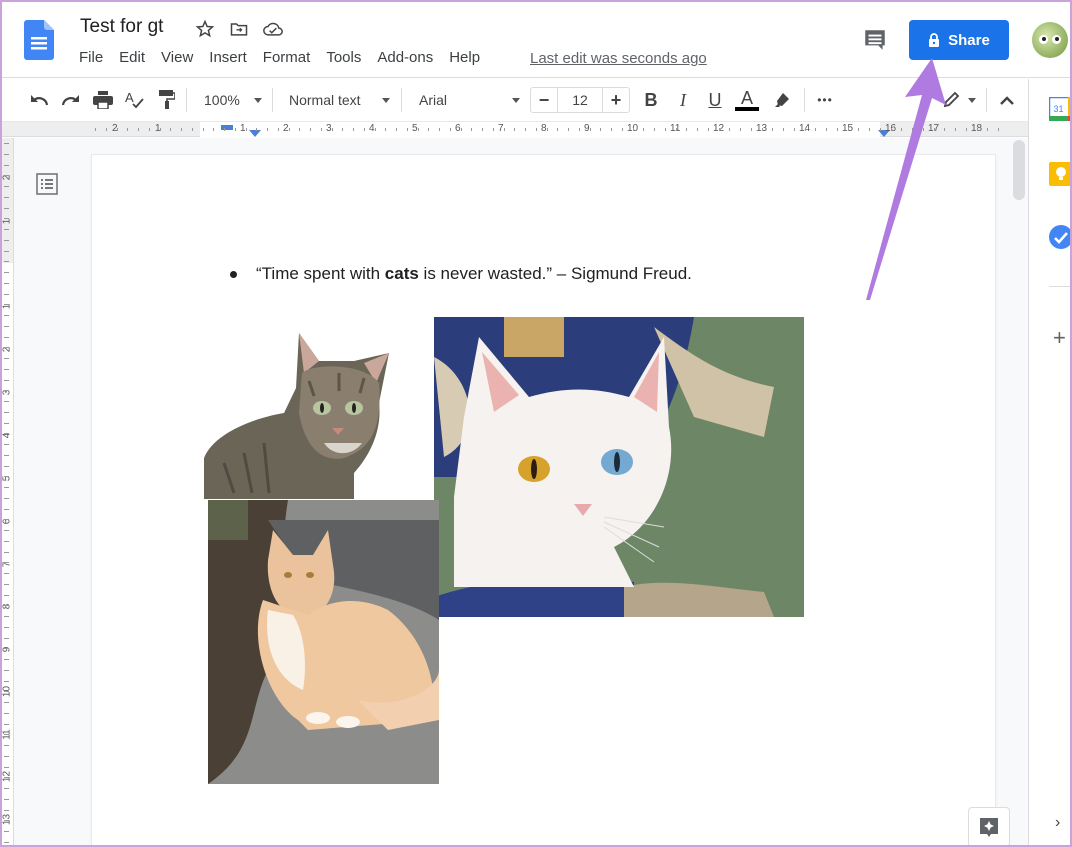 This screenshot has height=847, width=1072. I want to click on quote-text-end: is never wasted.” – Sigmund Freud., so click(555, 273).